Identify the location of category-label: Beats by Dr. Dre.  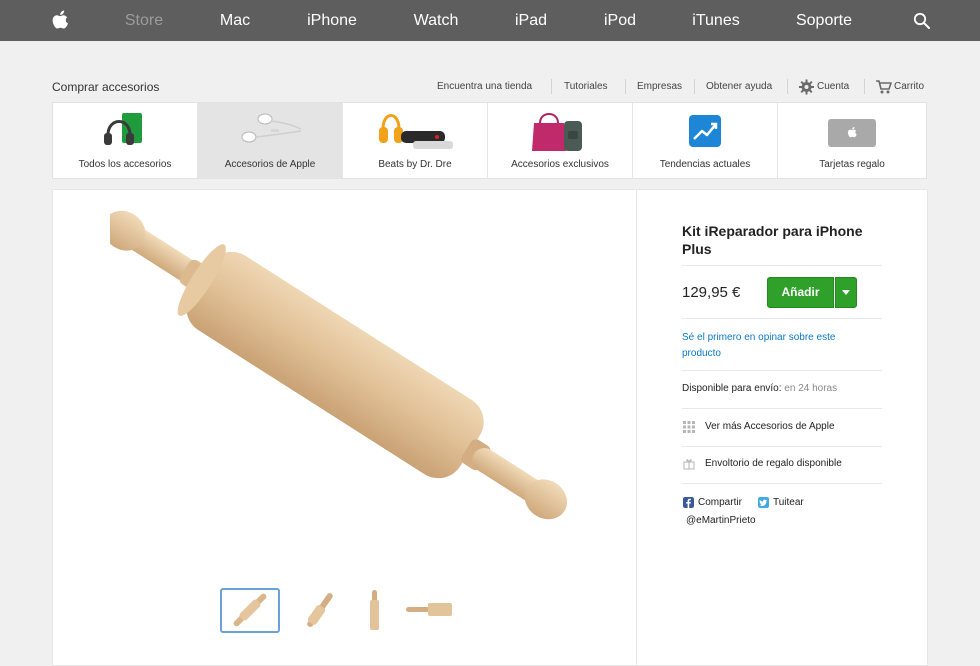
(415, 164).